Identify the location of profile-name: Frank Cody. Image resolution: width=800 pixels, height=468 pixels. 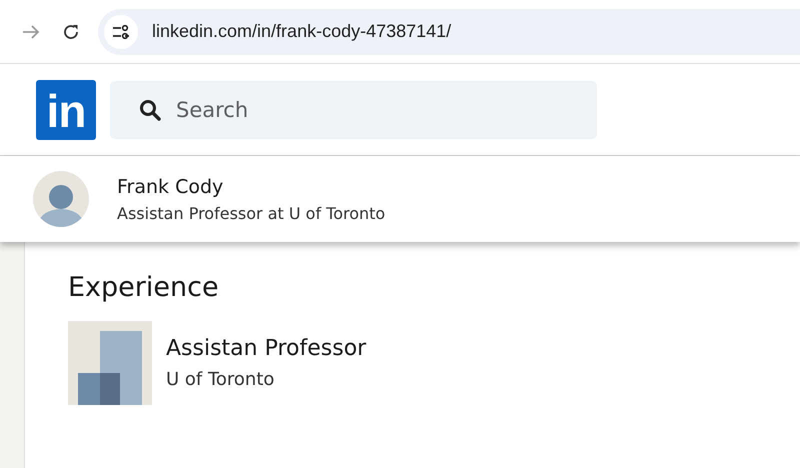
(251, 187).